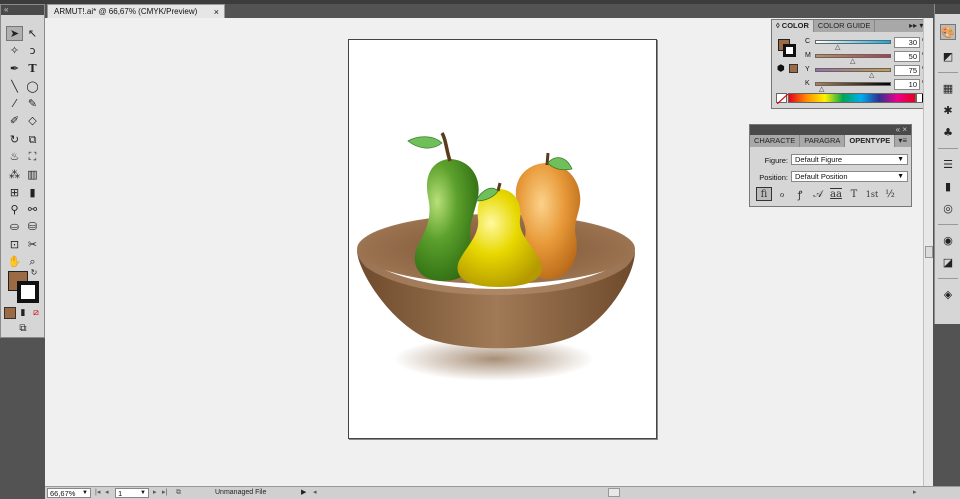 The image size is (960, 499). I want to click on file-status-label: Unmanaged File, so click(241, 492).